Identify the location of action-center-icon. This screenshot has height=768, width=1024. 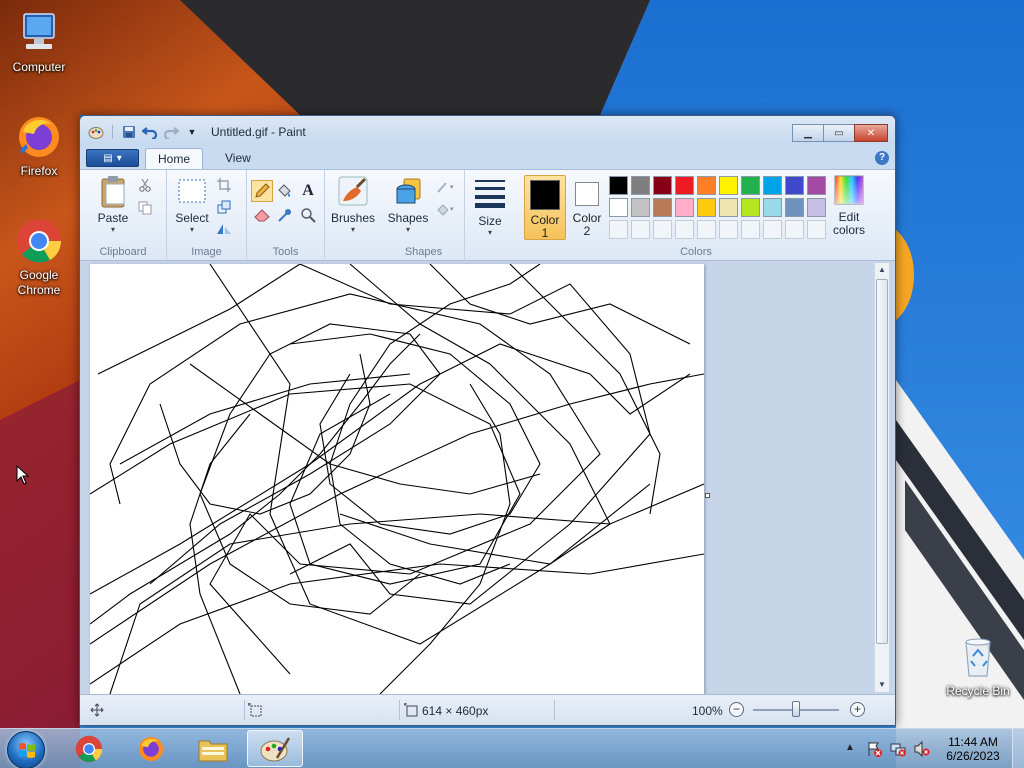
(874, 749).